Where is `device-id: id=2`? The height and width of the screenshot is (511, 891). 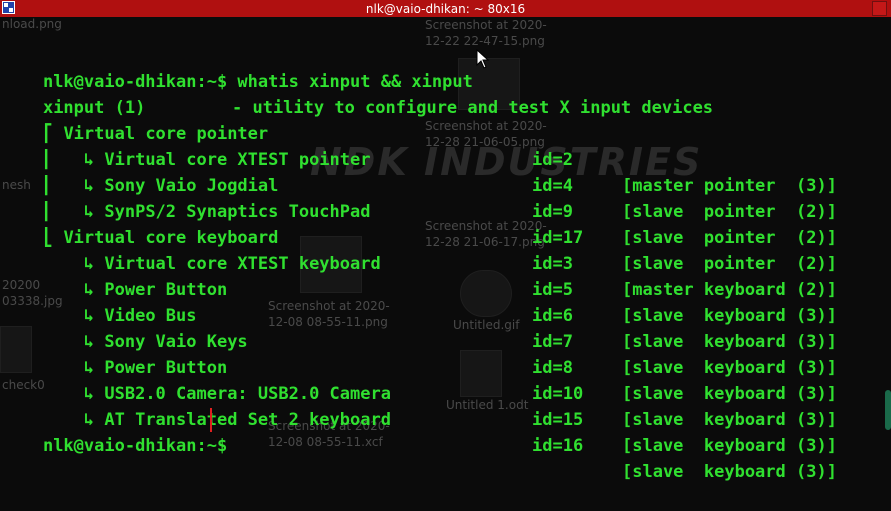
device-id: id=2 is located at coordinates (552, 160).